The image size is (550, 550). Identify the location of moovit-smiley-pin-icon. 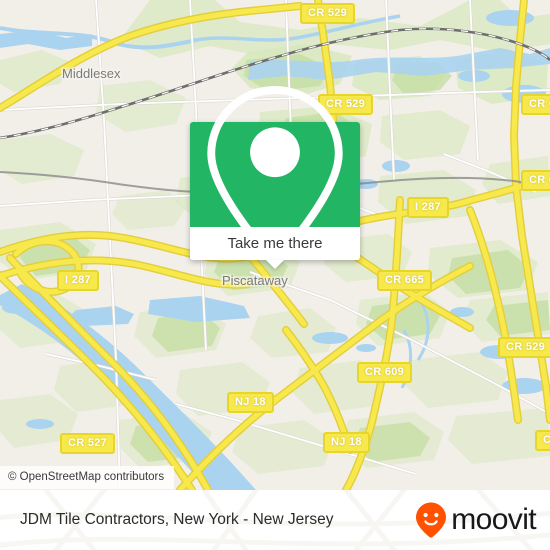
(431, 520).